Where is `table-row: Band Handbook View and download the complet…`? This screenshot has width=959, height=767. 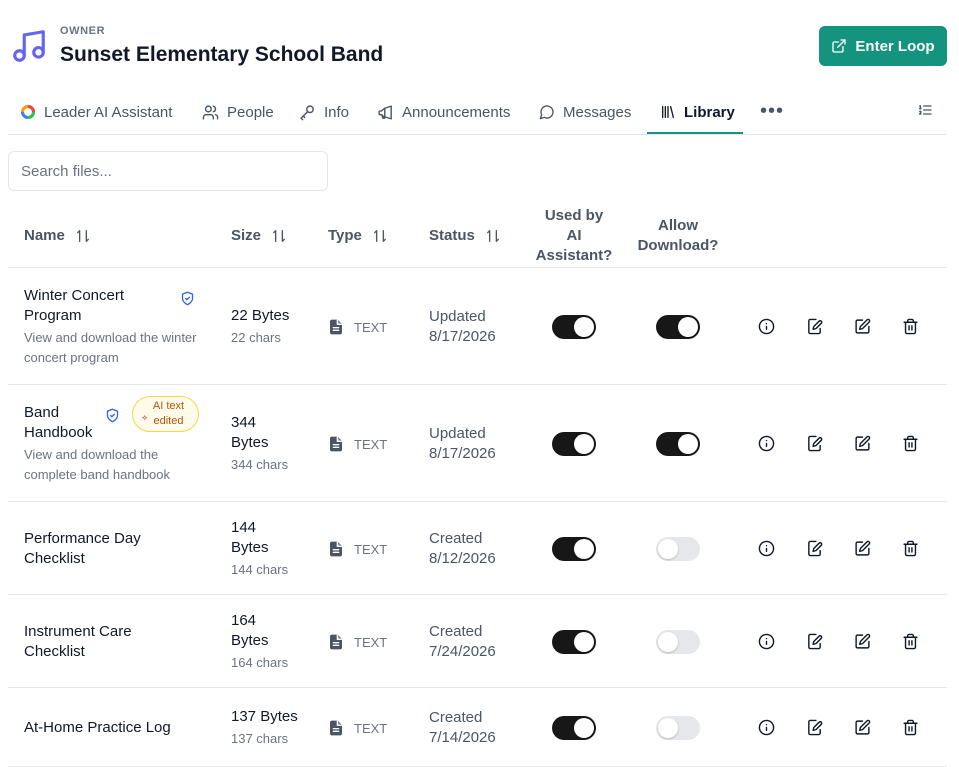 table-row: Band Handbook View and download the complet… is located at coordinates (477, 443).